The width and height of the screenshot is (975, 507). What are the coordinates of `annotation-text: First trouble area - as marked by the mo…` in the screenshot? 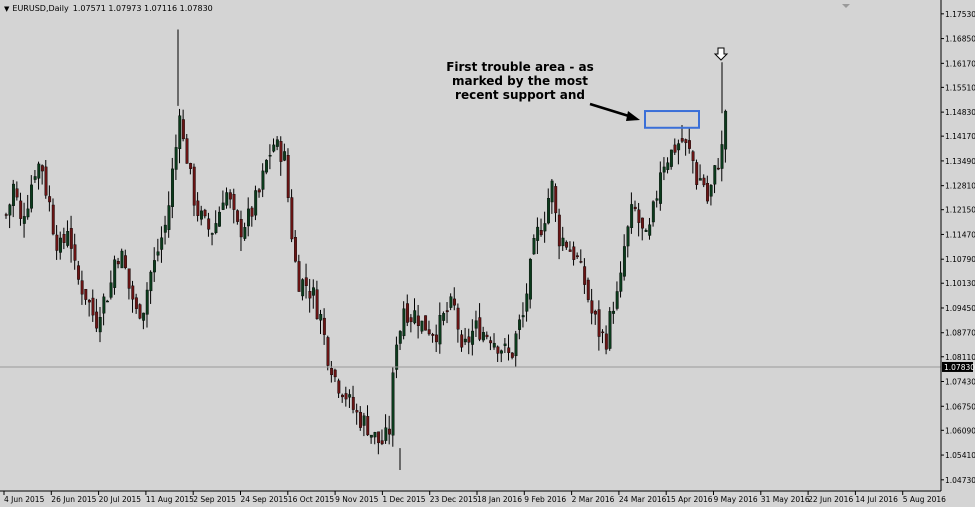 It's located at (520, 81).